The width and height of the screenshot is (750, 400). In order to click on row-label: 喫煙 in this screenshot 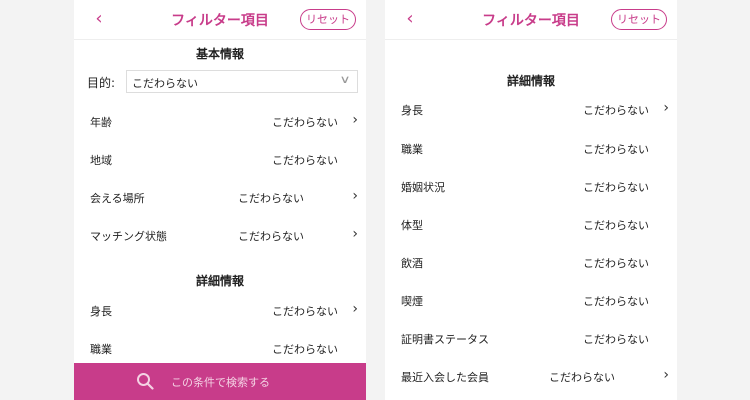, I will do `click(412, 301)`.